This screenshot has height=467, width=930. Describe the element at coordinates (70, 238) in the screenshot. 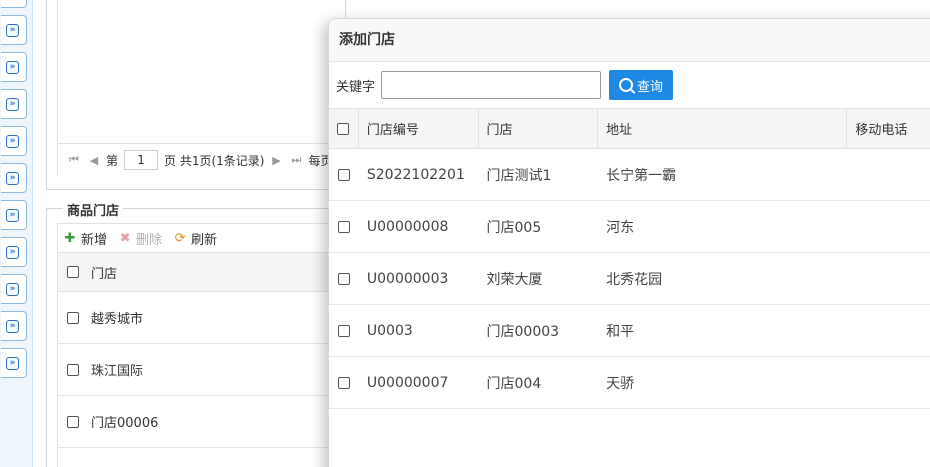

I see `add-icon: ✚` at that location.